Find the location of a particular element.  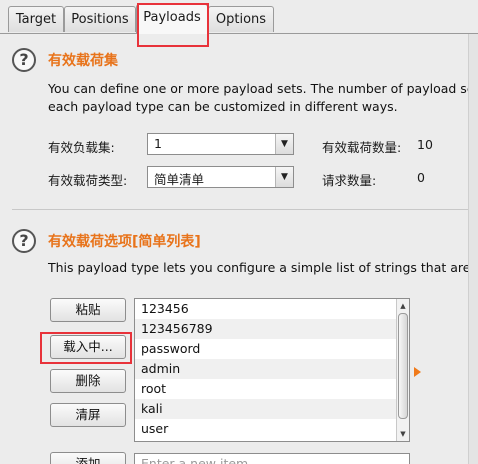

remove-button: 删除 is located at coordinates (88, 381).